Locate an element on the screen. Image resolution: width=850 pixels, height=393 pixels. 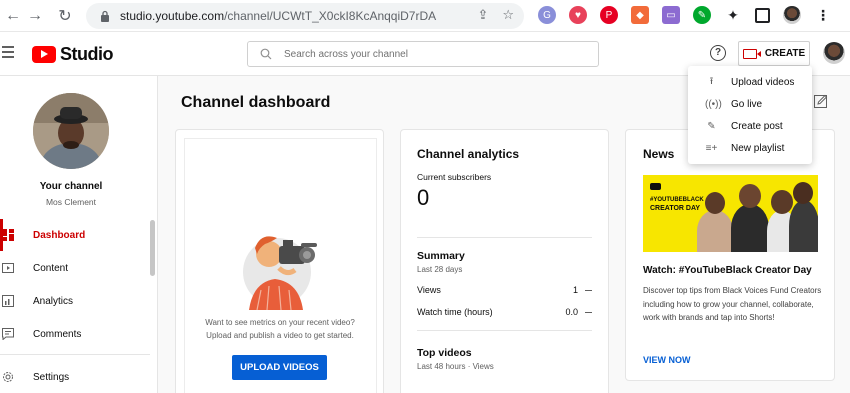
sidebar-item-comments: Comments is located at coordinates (75, 334).